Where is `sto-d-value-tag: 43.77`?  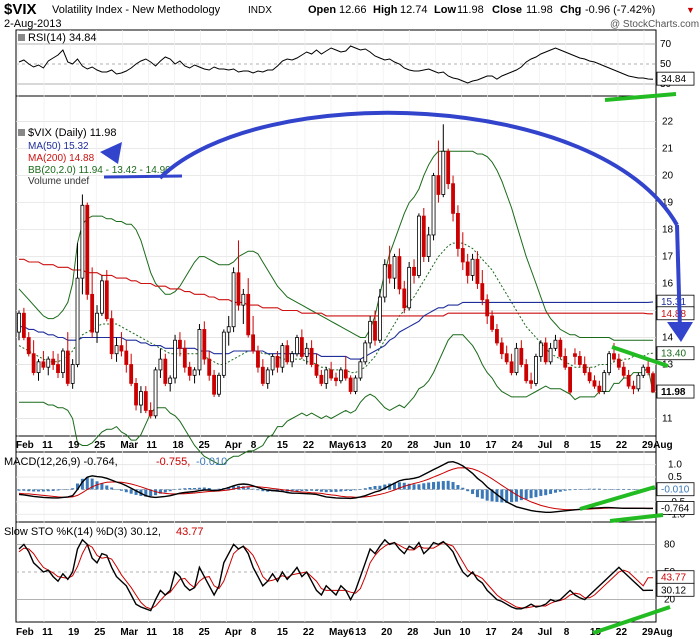 sto-d-value-tag: 43.77 is located at coordinates (673, 578).